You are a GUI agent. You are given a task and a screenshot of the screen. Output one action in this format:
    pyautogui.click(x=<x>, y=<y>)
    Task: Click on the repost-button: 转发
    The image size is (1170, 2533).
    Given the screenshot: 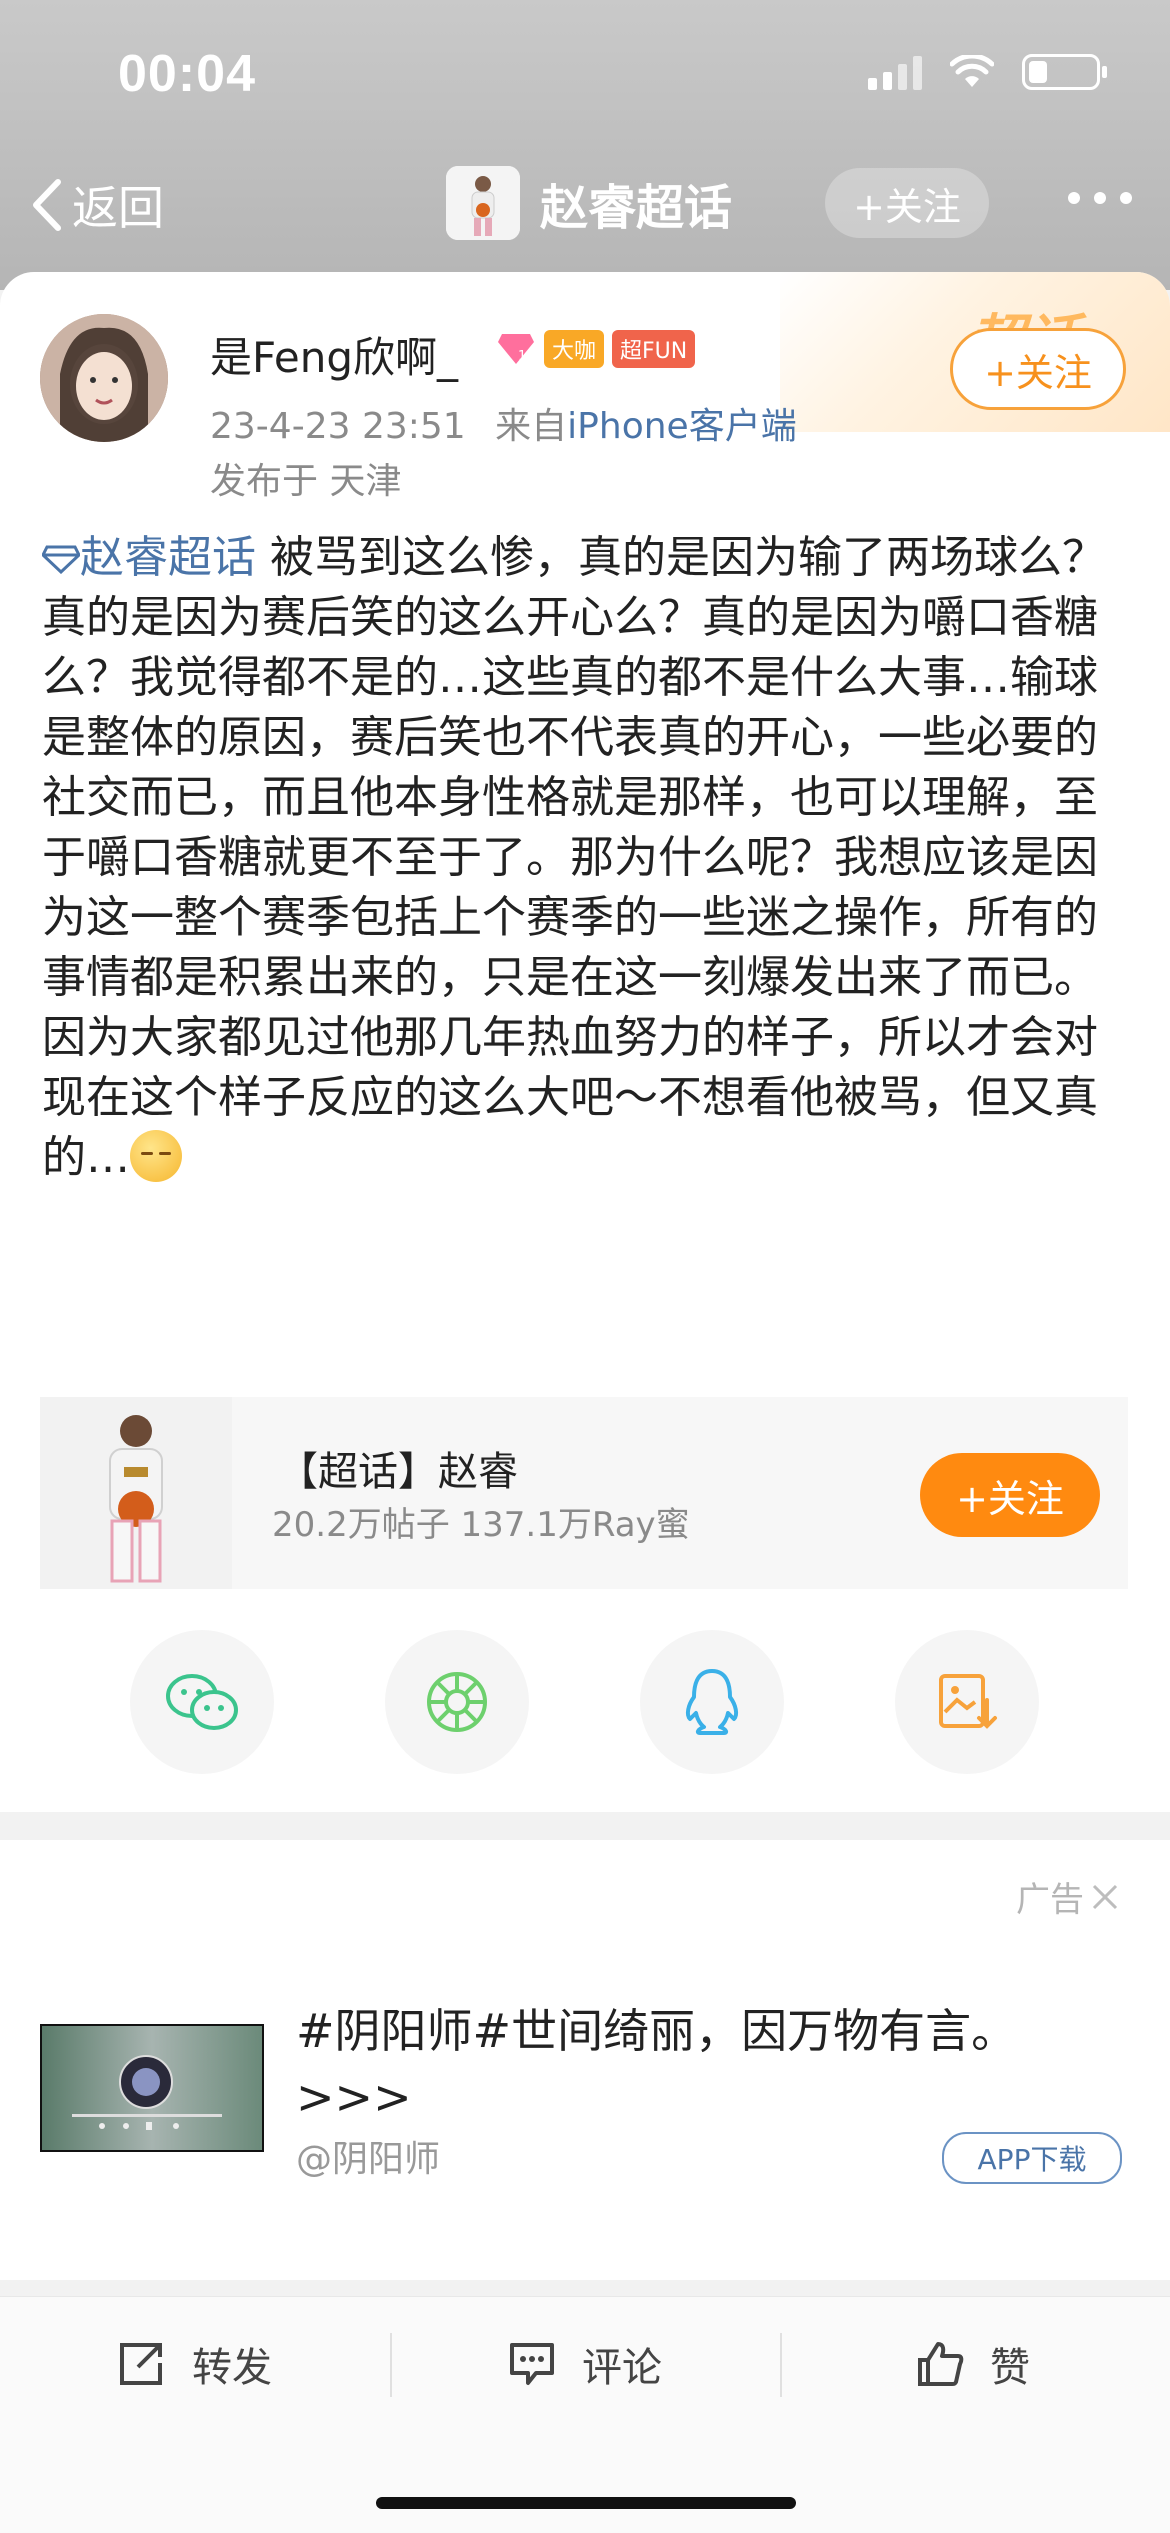 What is the action you would take?
    pyautogui.click(x=194, y=2364)
    